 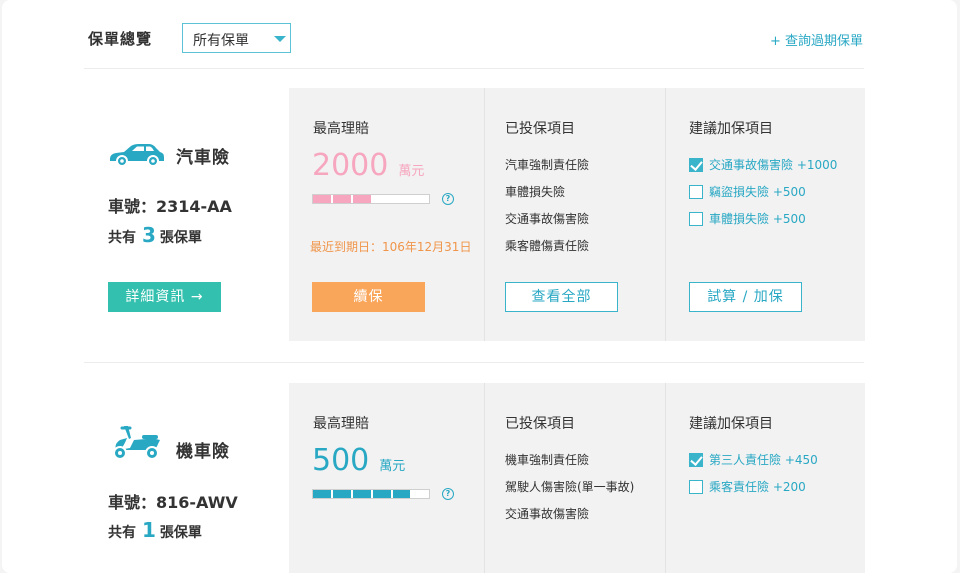 I want to click on page-title: 保單總覽, so click(x=120, y=39).